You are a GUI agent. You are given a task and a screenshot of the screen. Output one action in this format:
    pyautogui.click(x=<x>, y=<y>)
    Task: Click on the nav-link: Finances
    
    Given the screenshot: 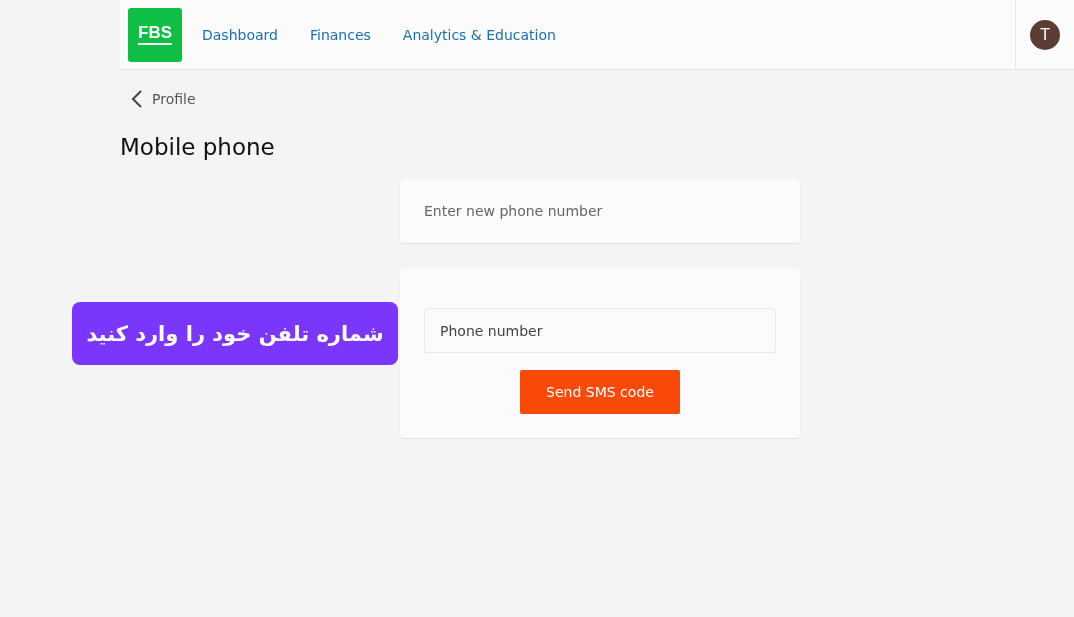 What is the action you would take?
    pyautogui.click(x=340, y=34)
    